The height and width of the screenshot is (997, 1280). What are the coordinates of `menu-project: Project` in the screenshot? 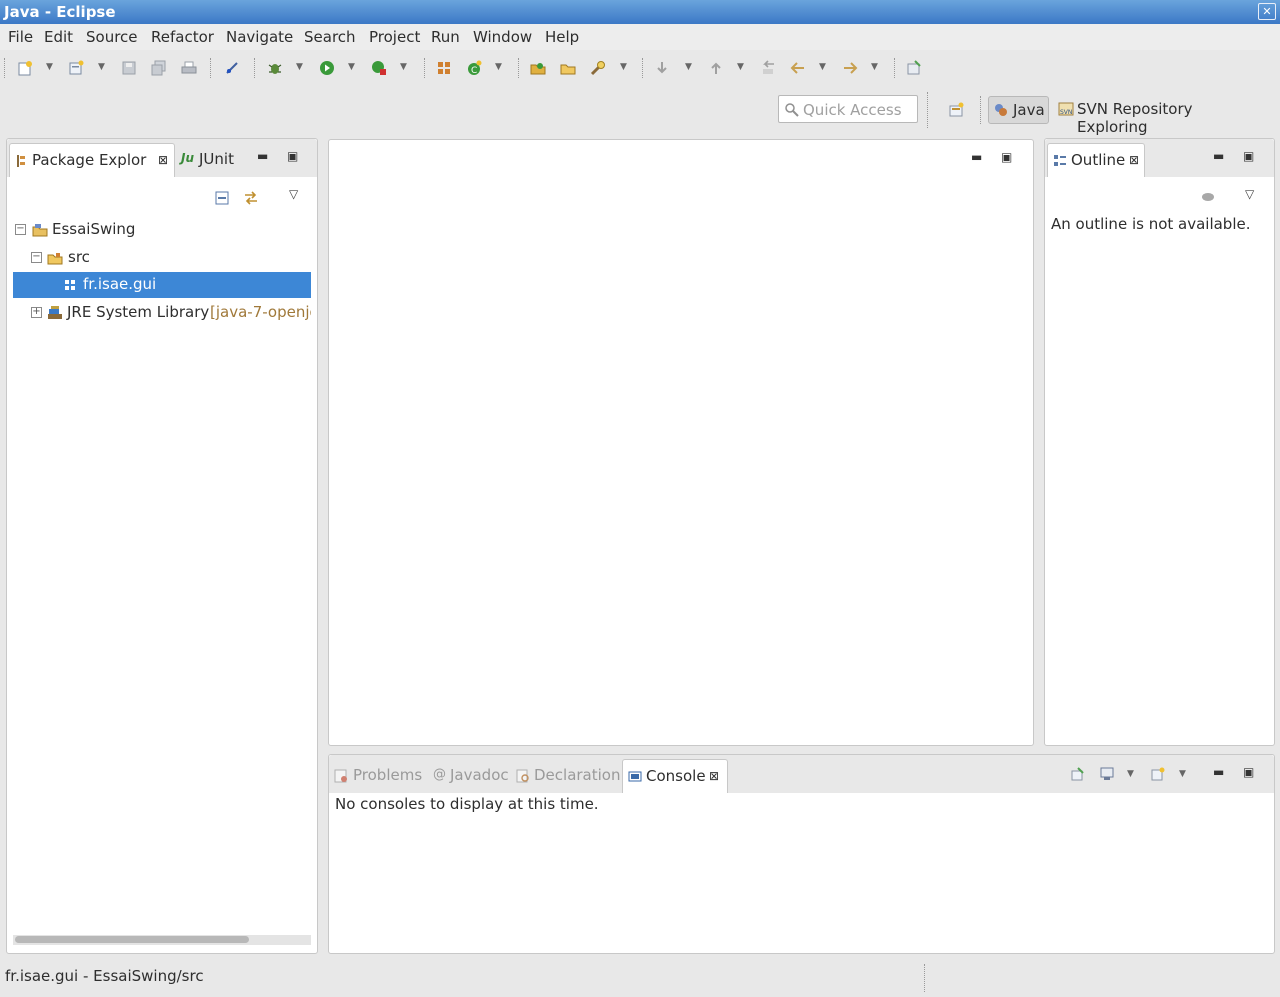 It's located at (394, 37).